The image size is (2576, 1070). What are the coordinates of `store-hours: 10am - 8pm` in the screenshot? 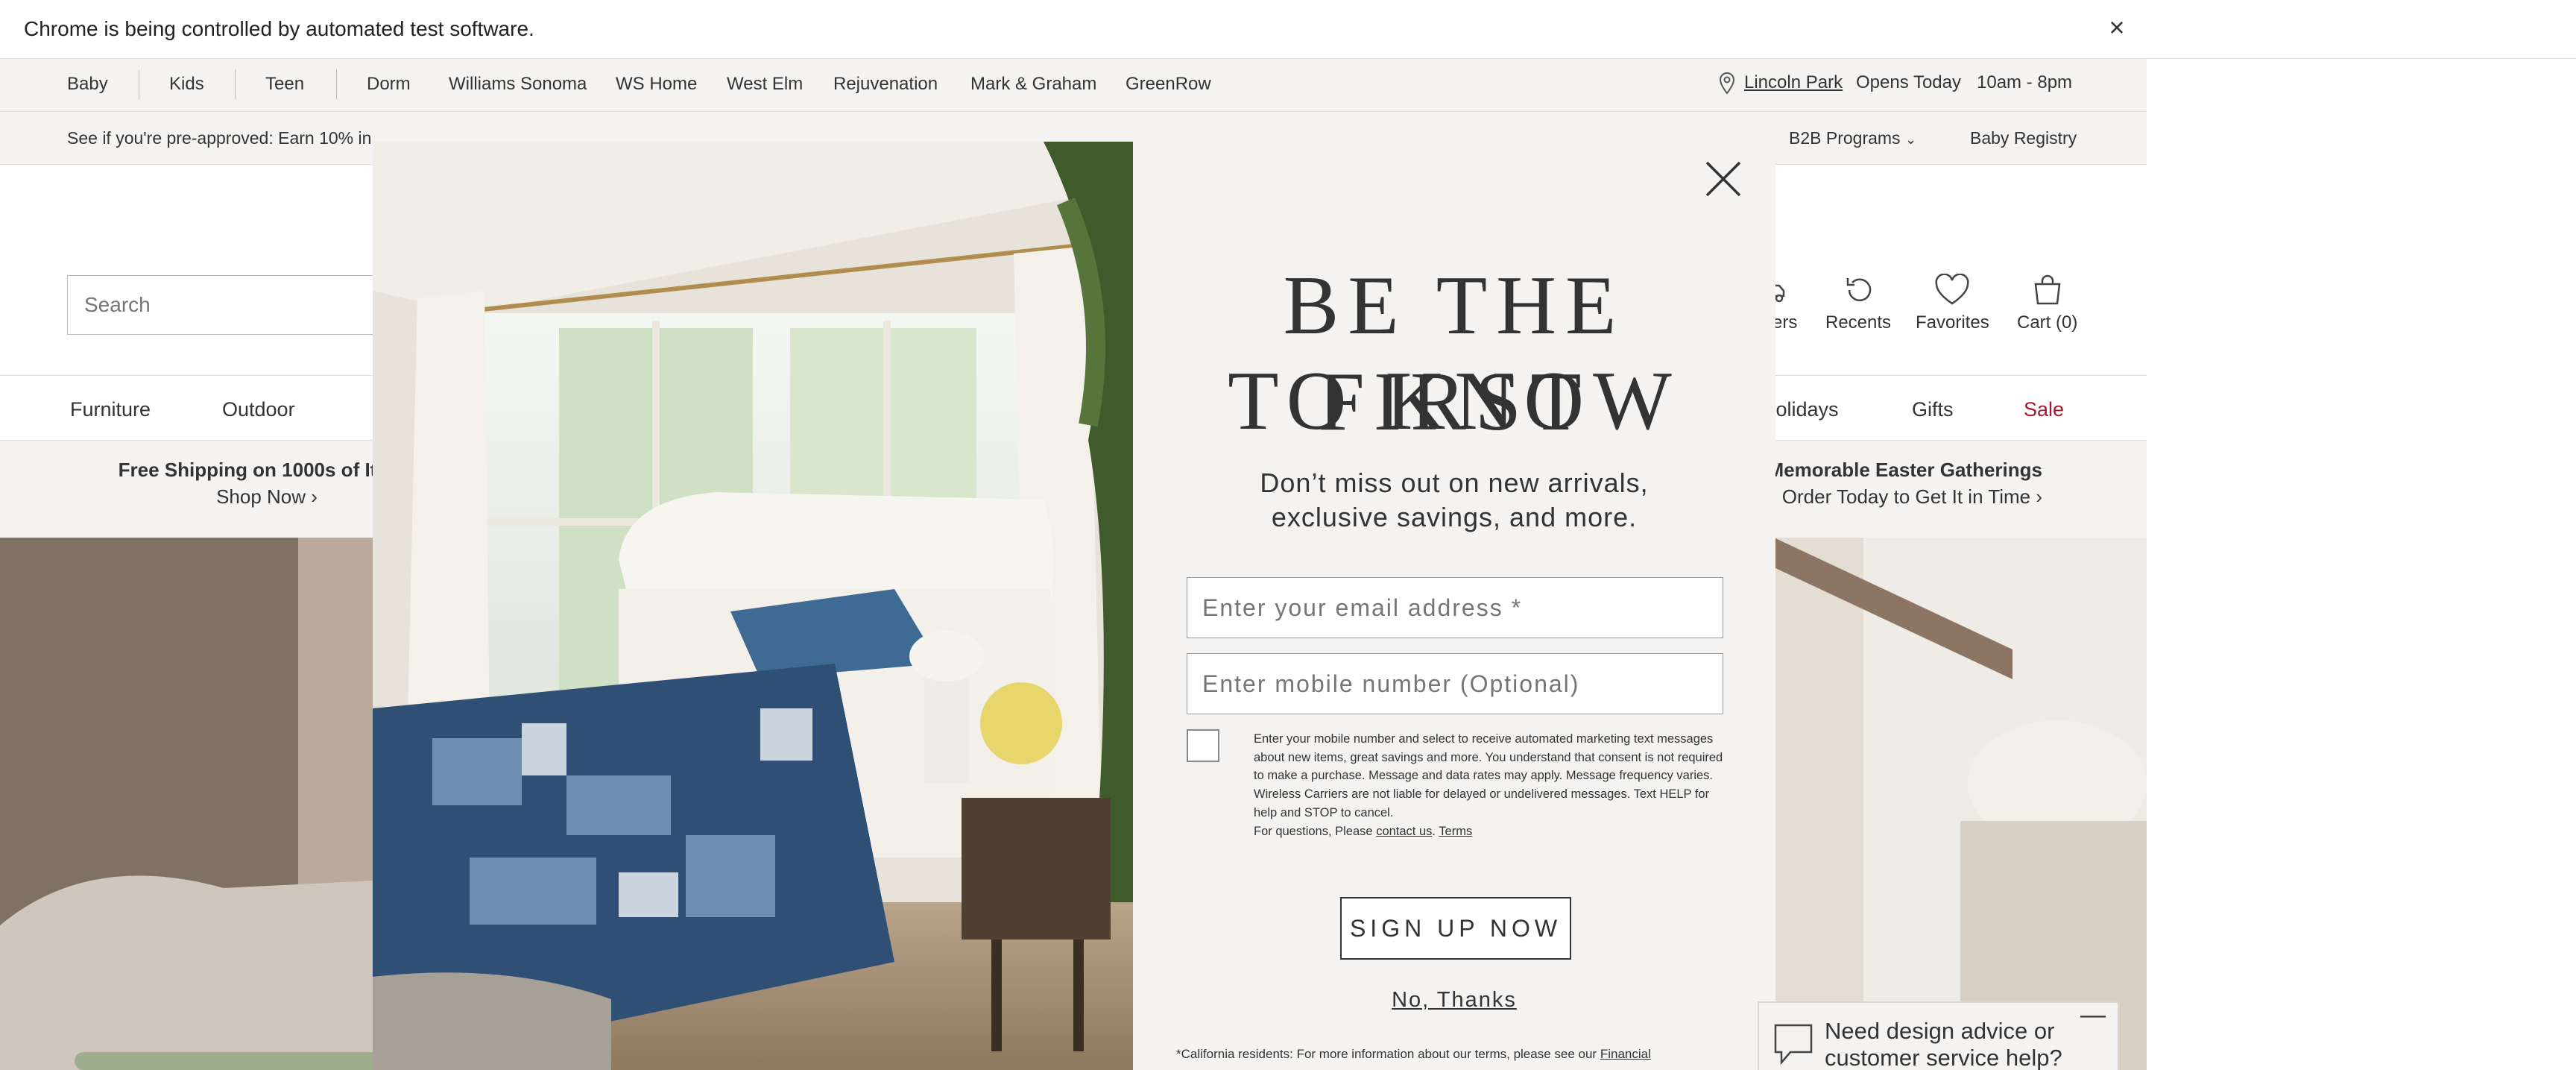 It's located at (2025, 82).